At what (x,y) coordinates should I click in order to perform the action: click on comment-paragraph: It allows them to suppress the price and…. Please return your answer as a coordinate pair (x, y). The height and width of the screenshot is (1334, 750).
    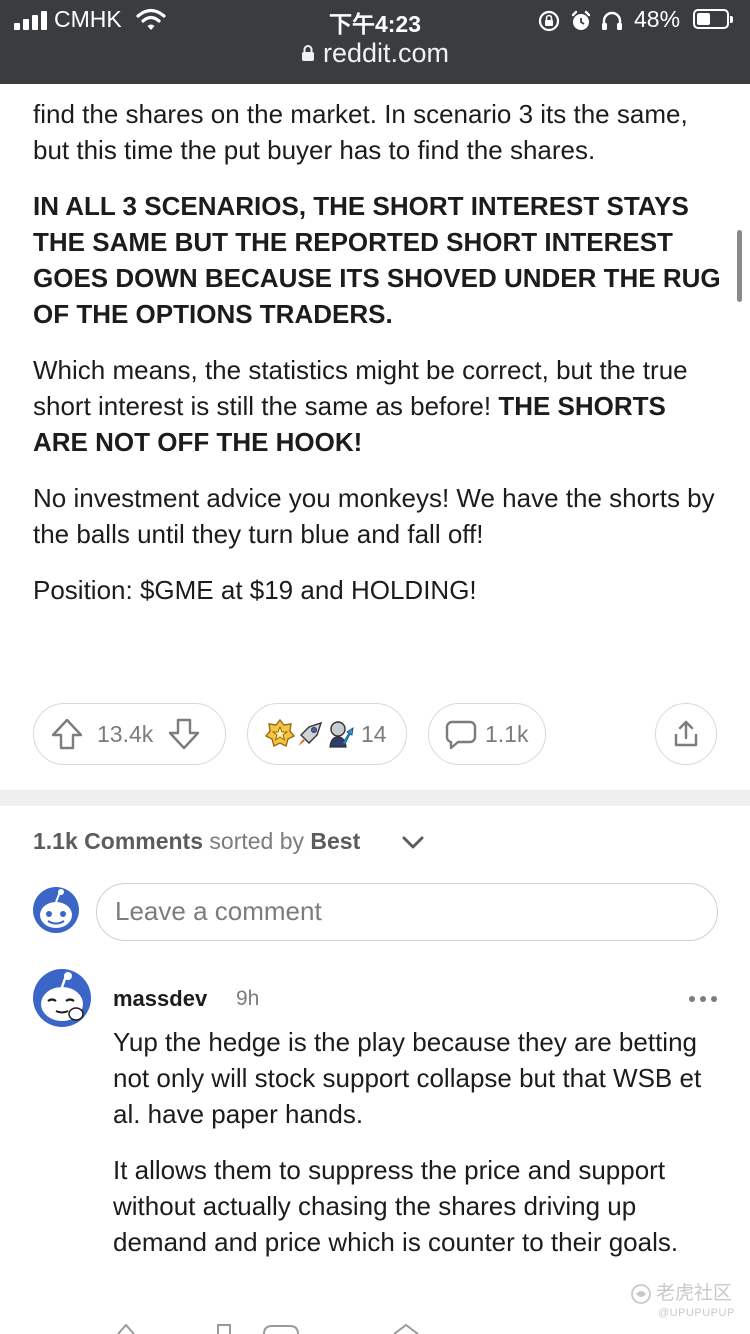
    Looking at the image, I should click on (396, 1206).